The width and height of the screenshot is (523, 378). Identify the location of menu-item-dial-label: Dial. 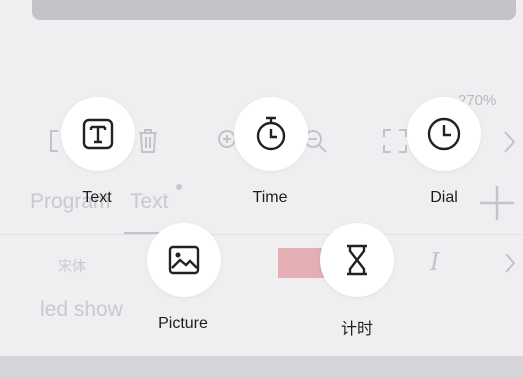
(444, 197).